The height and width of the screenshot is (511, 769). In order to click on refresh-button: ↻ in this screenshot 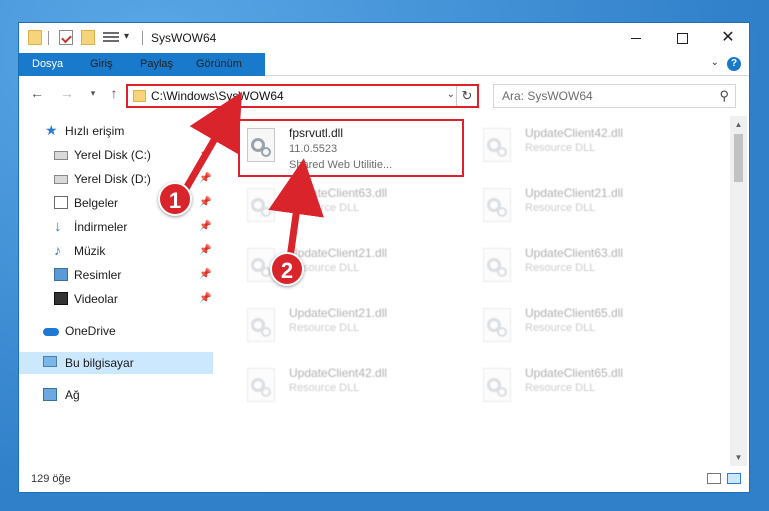, I will do `click(466, 96)`.